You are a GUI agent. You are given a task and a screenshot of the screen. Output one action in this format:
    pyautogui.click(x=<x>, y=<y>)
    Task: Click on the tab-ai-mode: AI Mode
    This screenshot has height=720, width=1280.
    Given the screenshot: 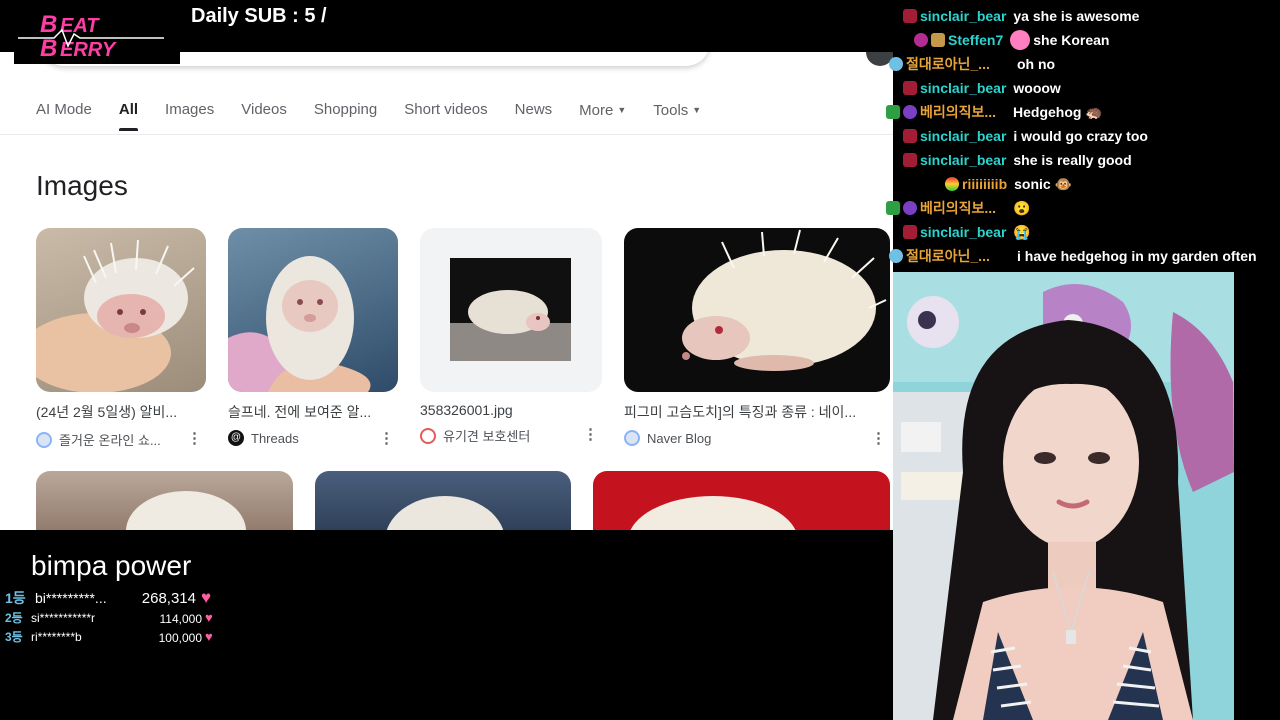 What is the action you would take?
    pyautogui.click(x=64, y=115)
    